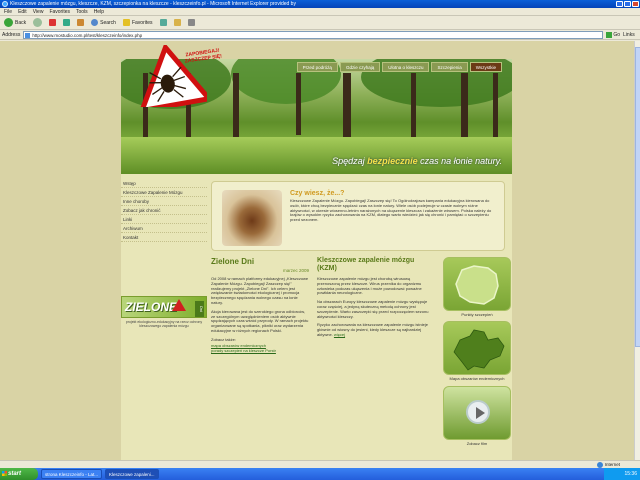 This screenshot has height=480, width=640. What do you see at coordinates (260, 350) in the screenshot?
I see `link-porady: porady szczepień na kleszcze Porstr` at bounding box center [260, 350].